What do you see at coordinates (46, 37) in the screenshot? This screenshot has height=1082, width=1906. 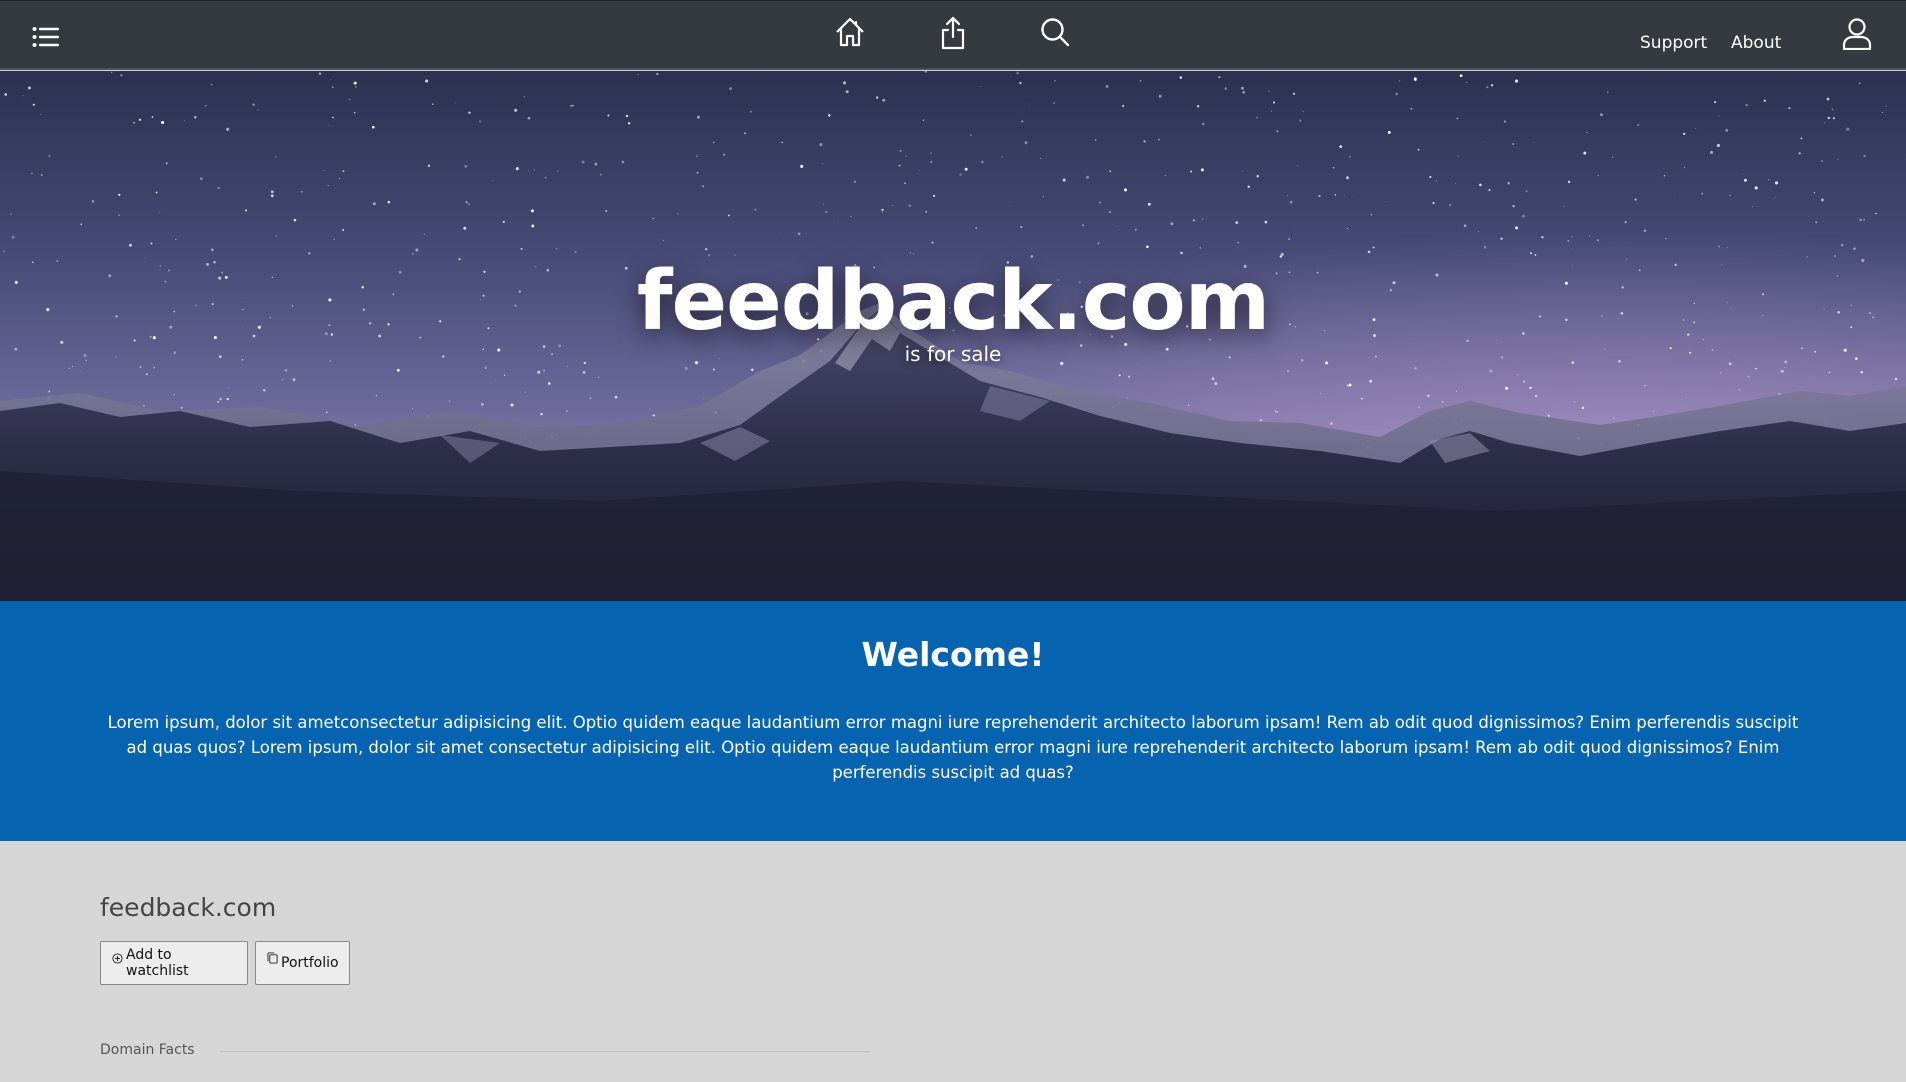 I see `list-icon` at bounding box center [46, 37].